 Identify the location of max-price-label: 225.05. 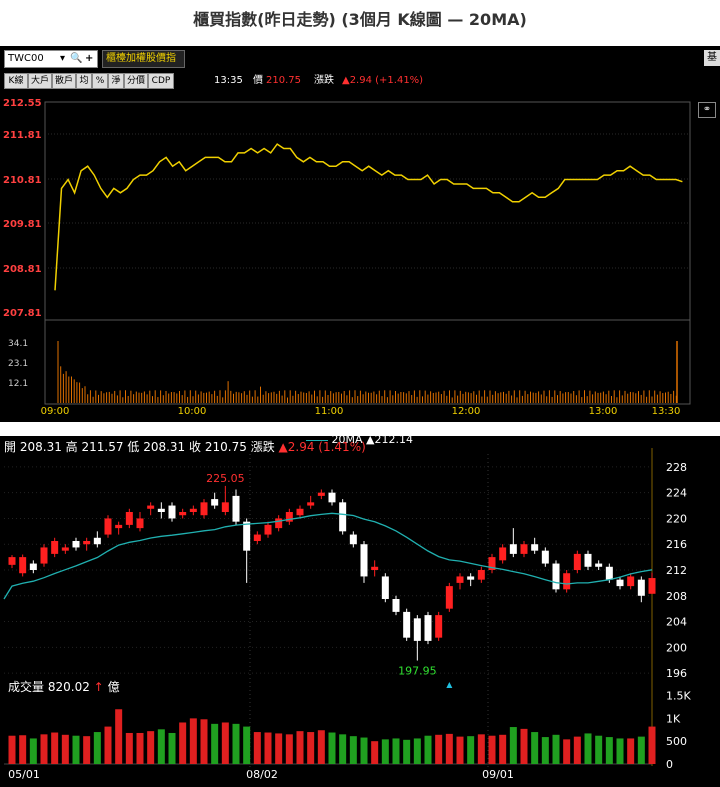
(225, 478).